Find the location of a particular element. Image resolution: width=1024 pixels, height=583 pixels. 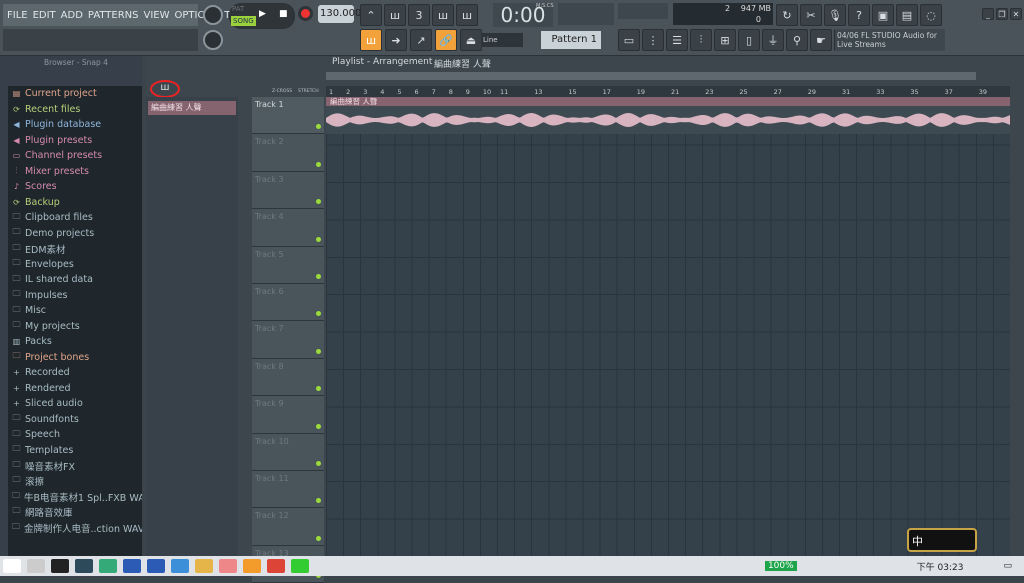

save-new-icon: ▤ is located at coordinates (907, 15).